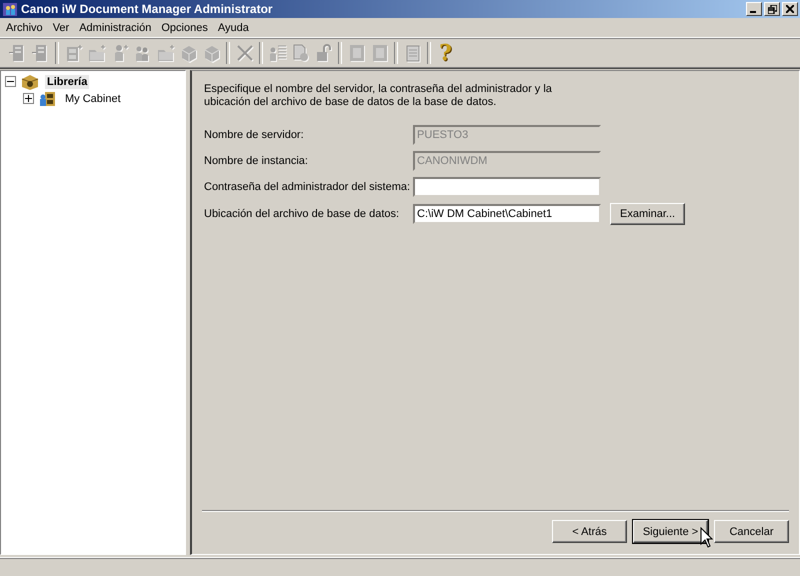 The height and width of the screenshot is (576, 800). I want to click on app-icon, so click(10, 9).